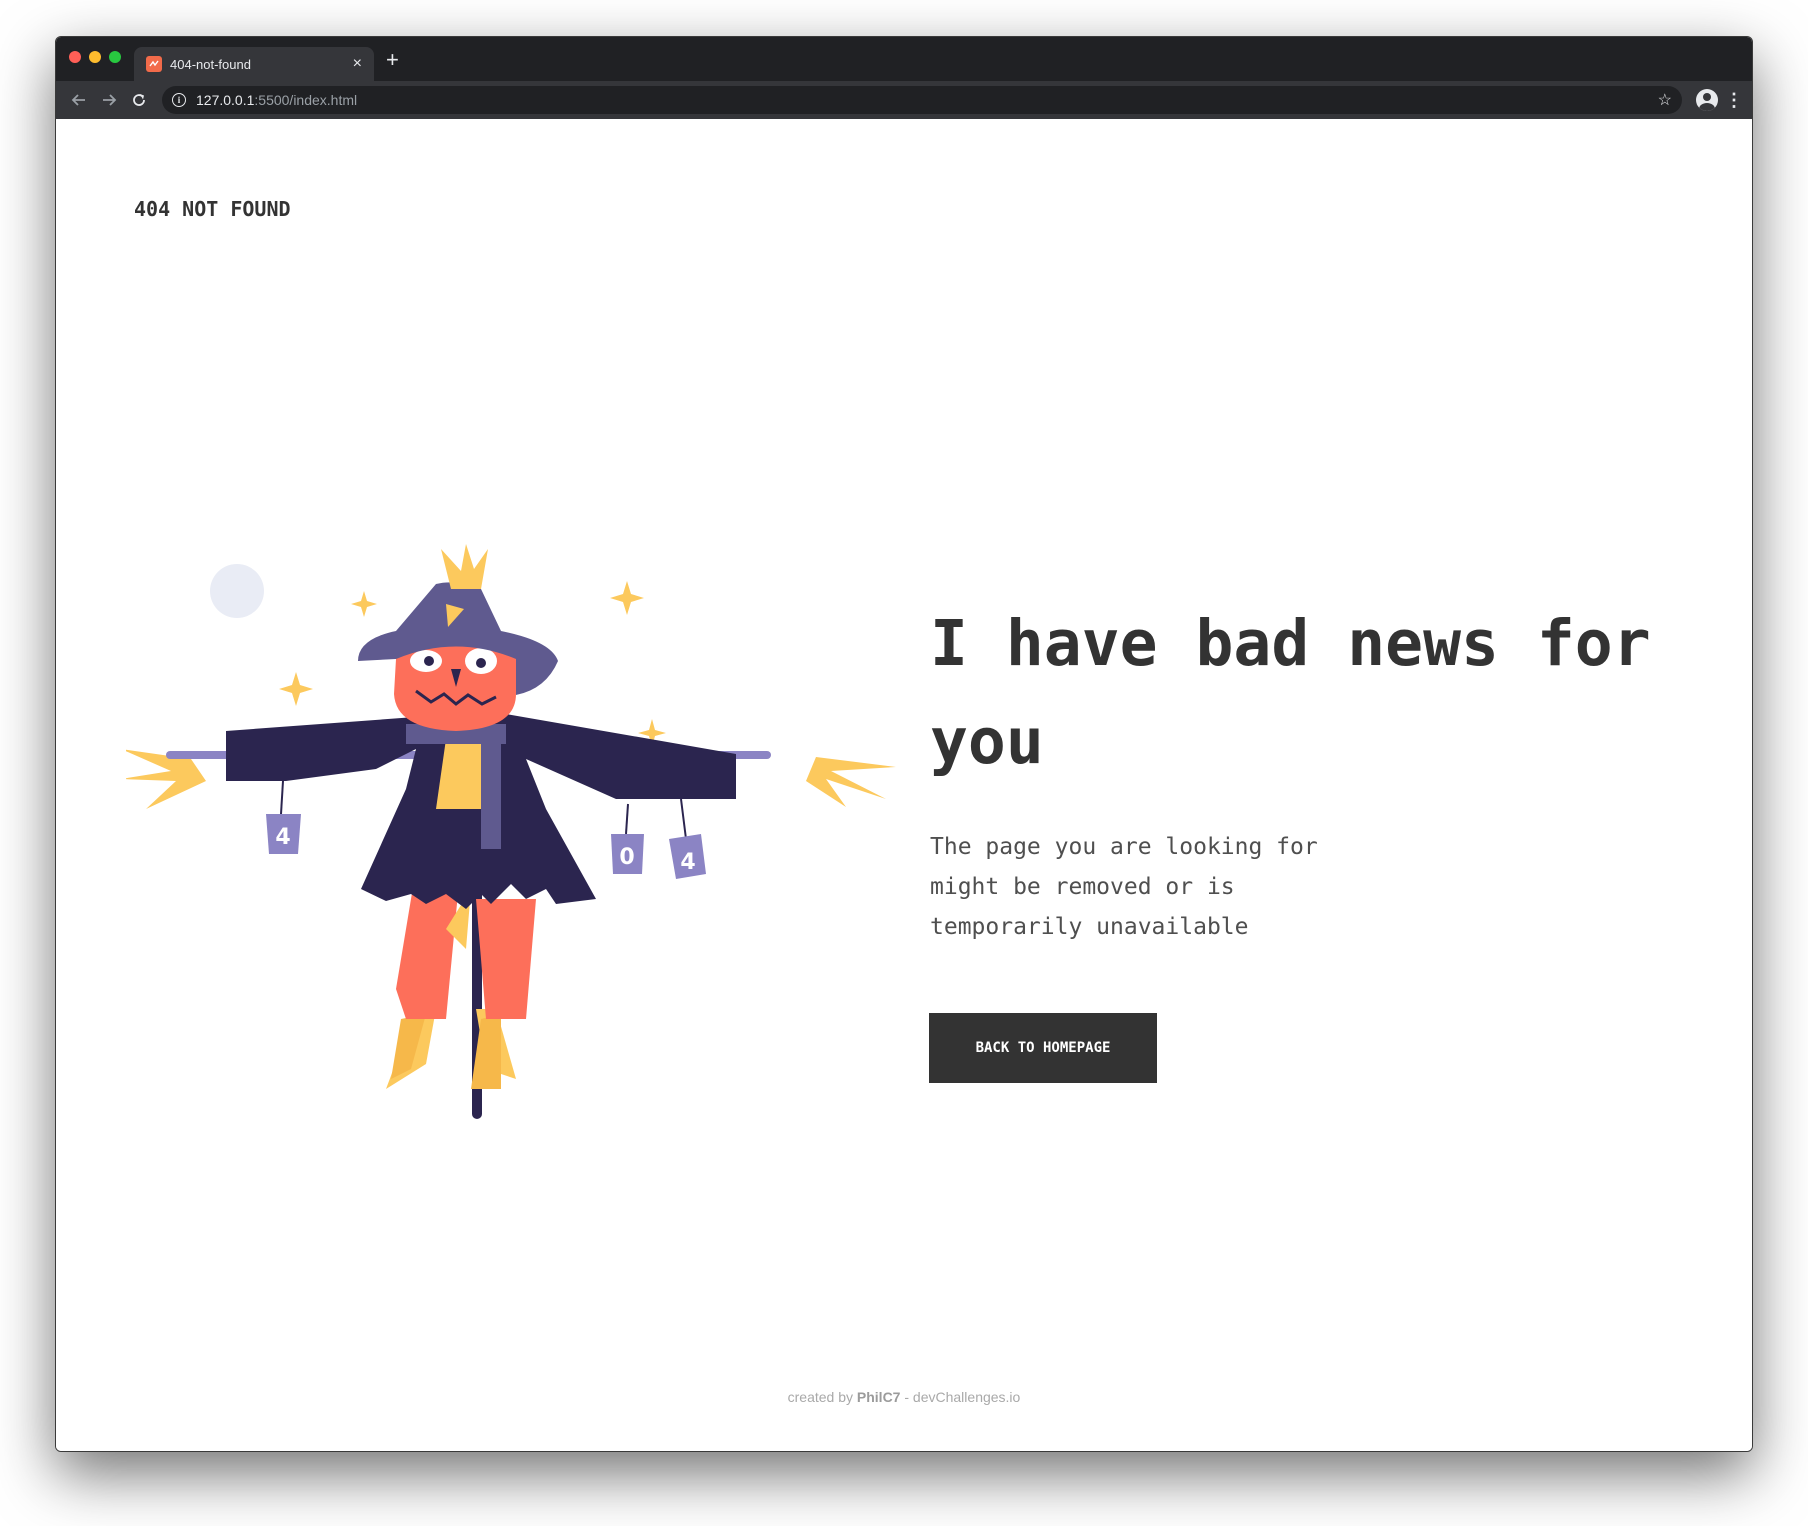 This screenshot has width=1808, height=1526. What do you see at coordinates (1665, 100) in the screenshot?
I see `bookmark-star-icon: ☆` at bounding box center [1665, 100].